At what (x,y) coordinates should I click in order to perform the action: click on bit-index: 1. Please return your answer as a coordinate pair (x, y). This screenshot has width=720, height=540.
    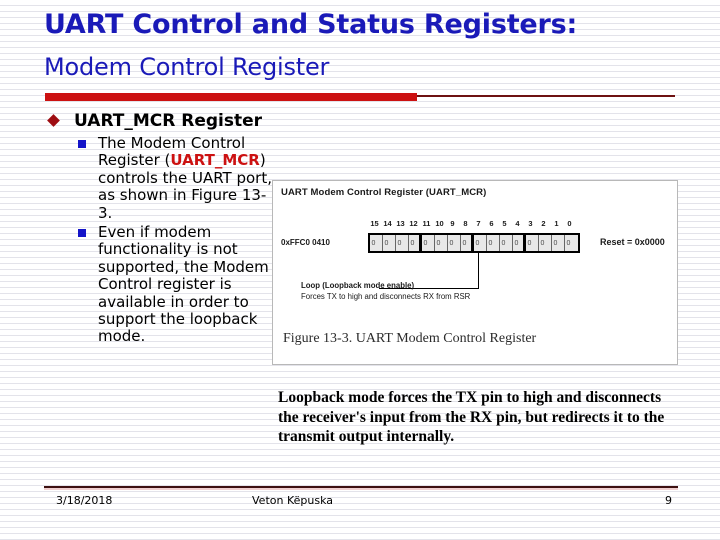
    Looking at the image, I should click on (556, 223).